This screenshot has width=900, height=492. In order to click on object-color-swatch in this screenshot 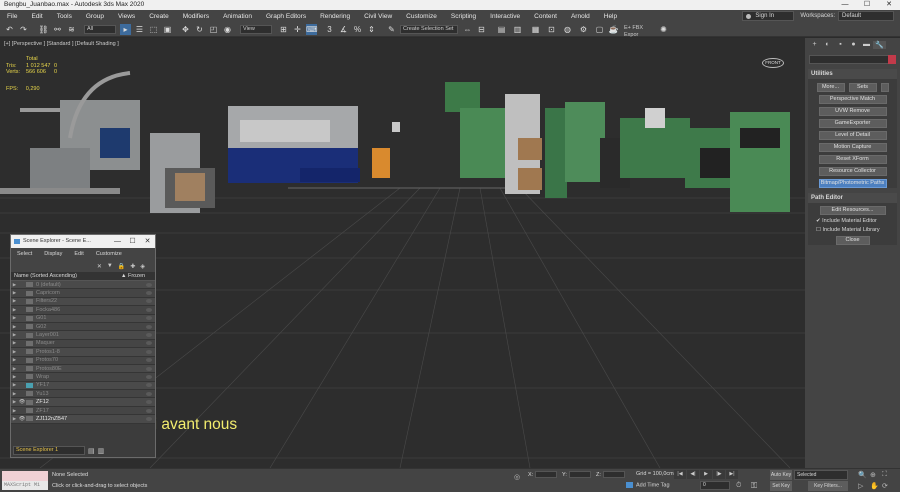, I will do `click(892, 59)`.